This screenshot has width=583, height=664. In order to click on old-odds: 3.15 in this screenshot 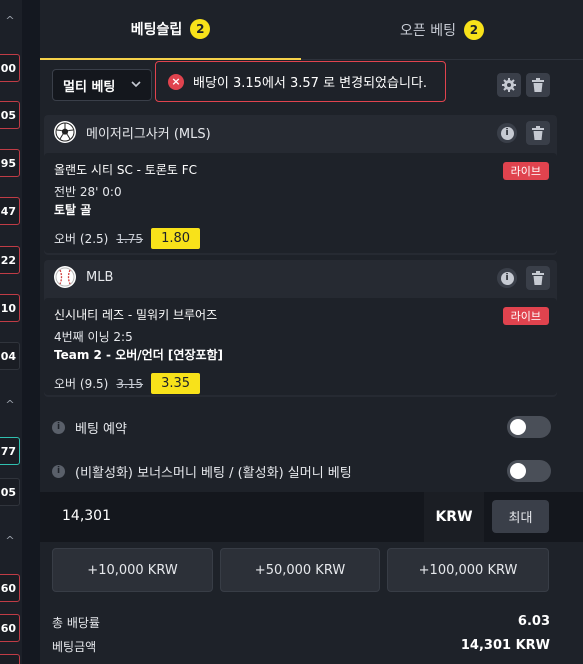, I will do `click(130, 383)`.